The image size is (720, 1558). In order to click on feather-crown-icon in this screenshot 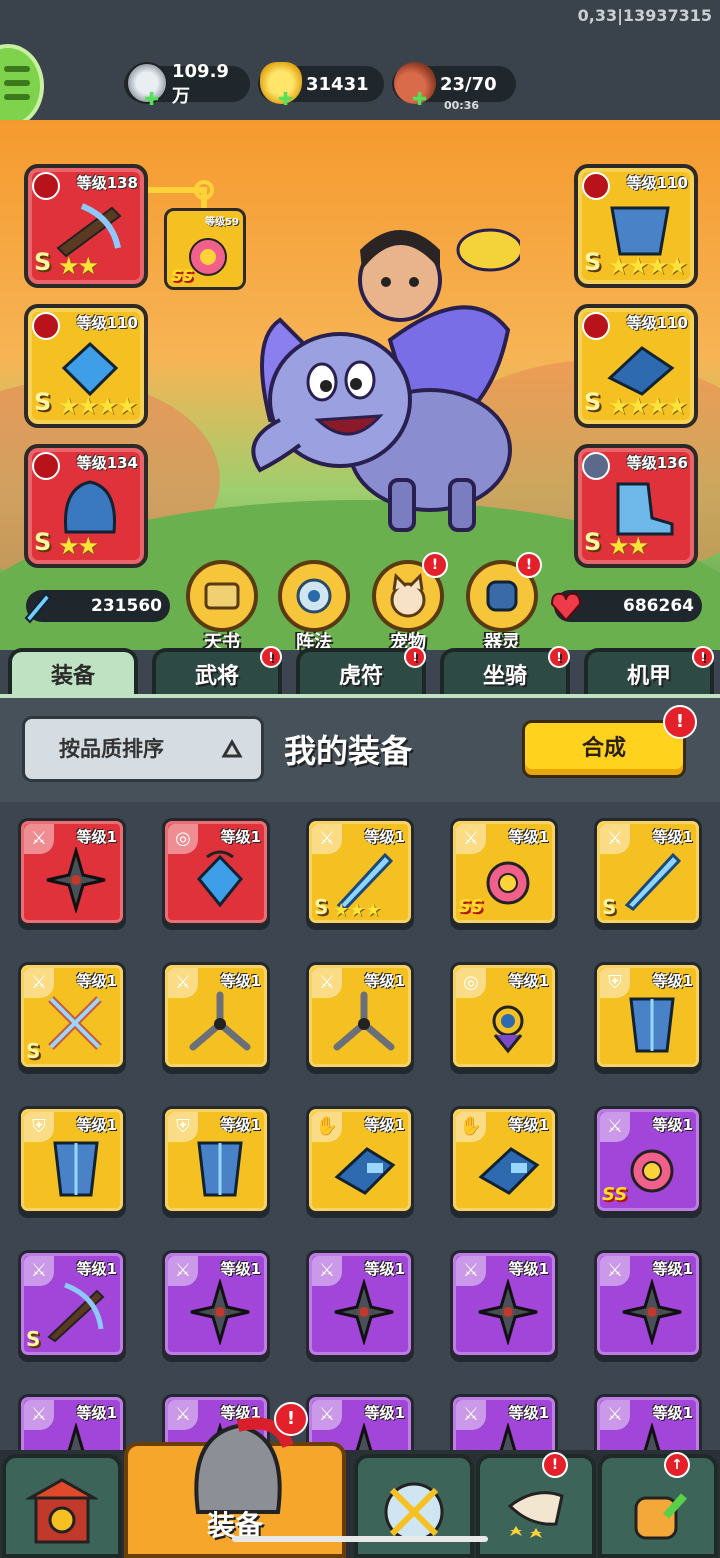, I will do `click(508, 883)`.